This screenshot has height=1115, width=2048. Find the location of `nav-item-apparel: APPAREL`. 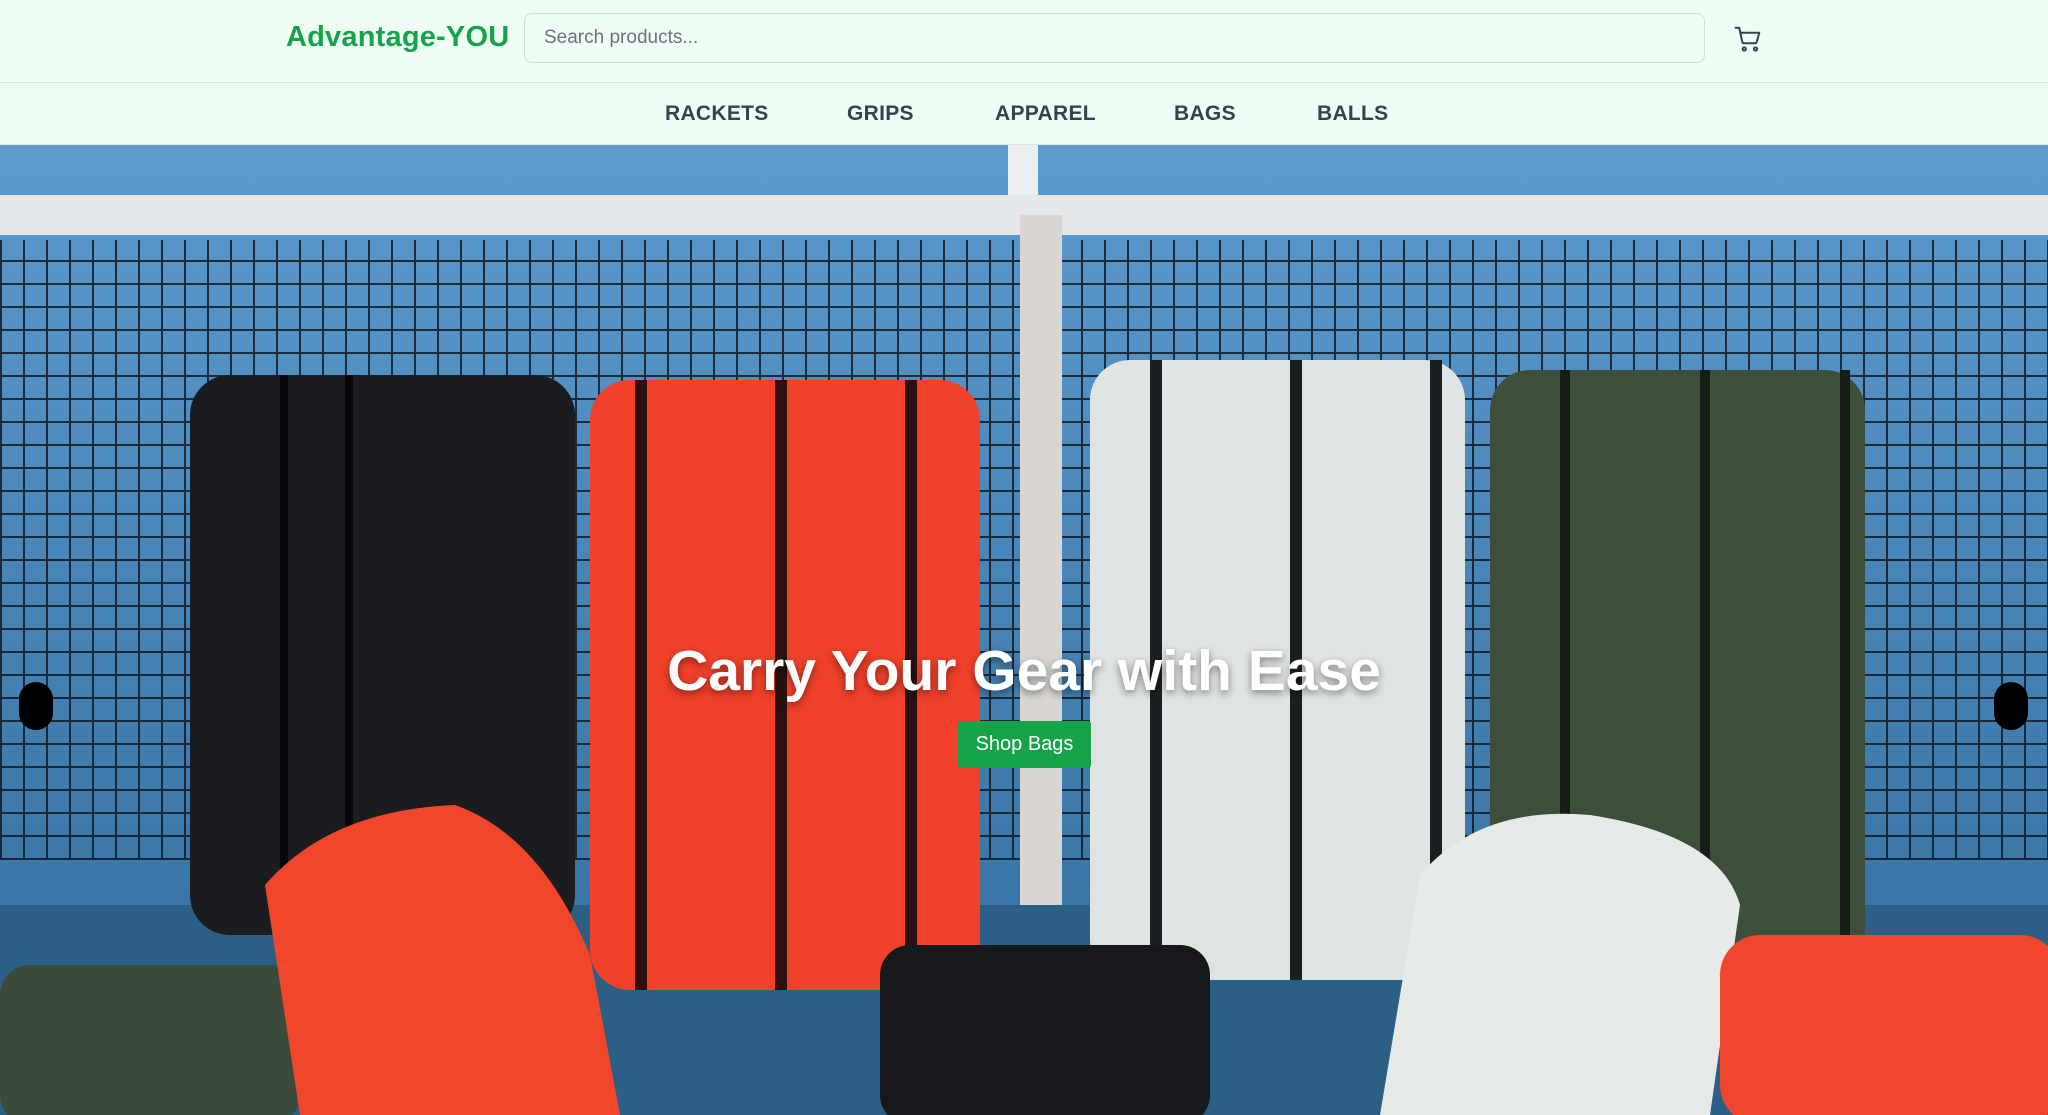

nav-item-apparel: APPAREL is located at coordinates (1045, 114).